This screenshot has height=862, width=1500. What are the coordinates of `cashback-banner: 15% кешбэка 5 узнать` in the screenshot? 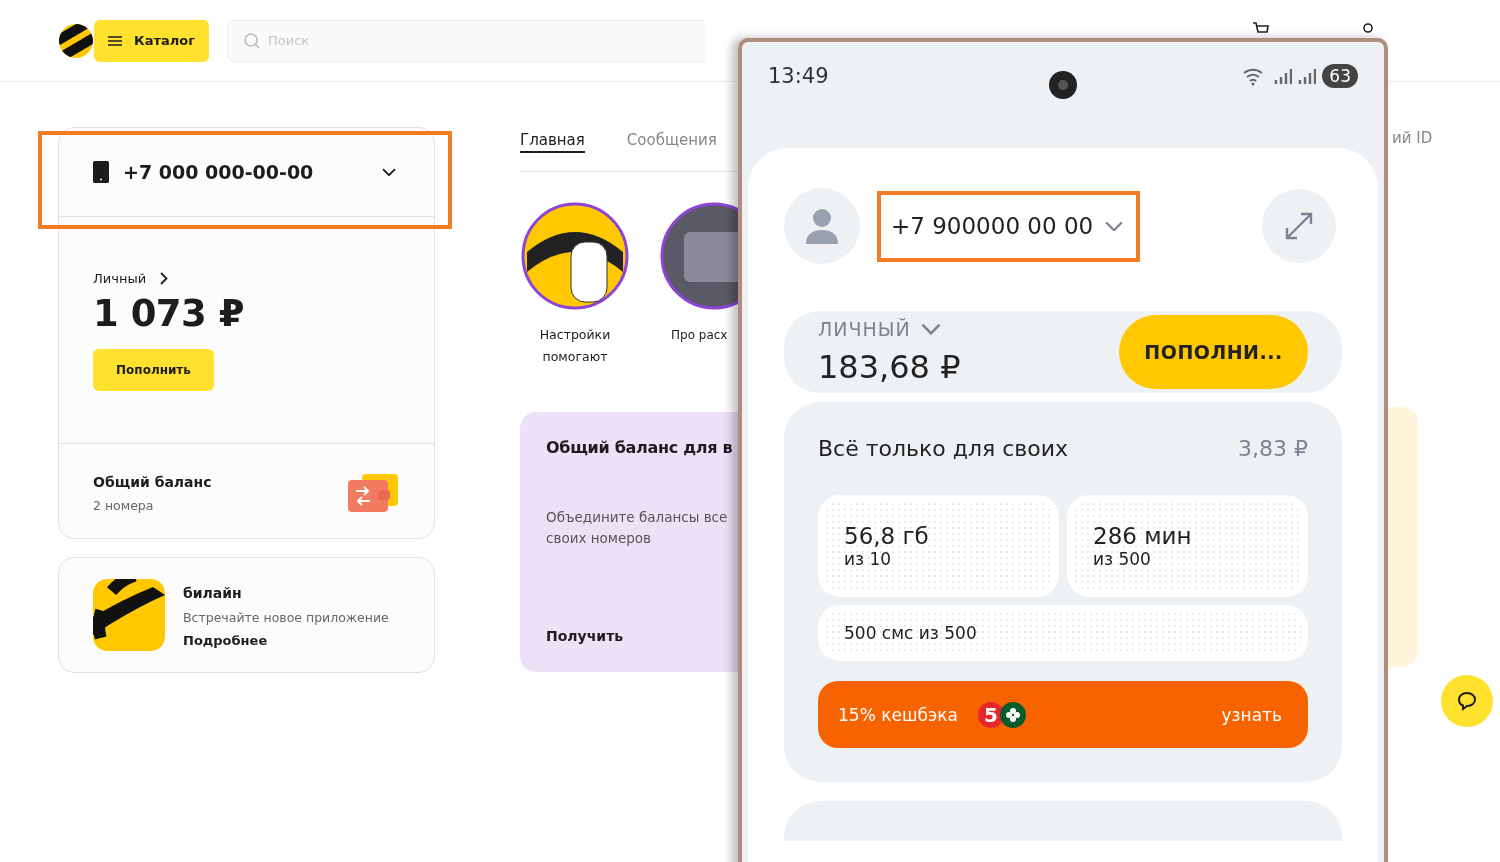 It's located at (1063, 714).